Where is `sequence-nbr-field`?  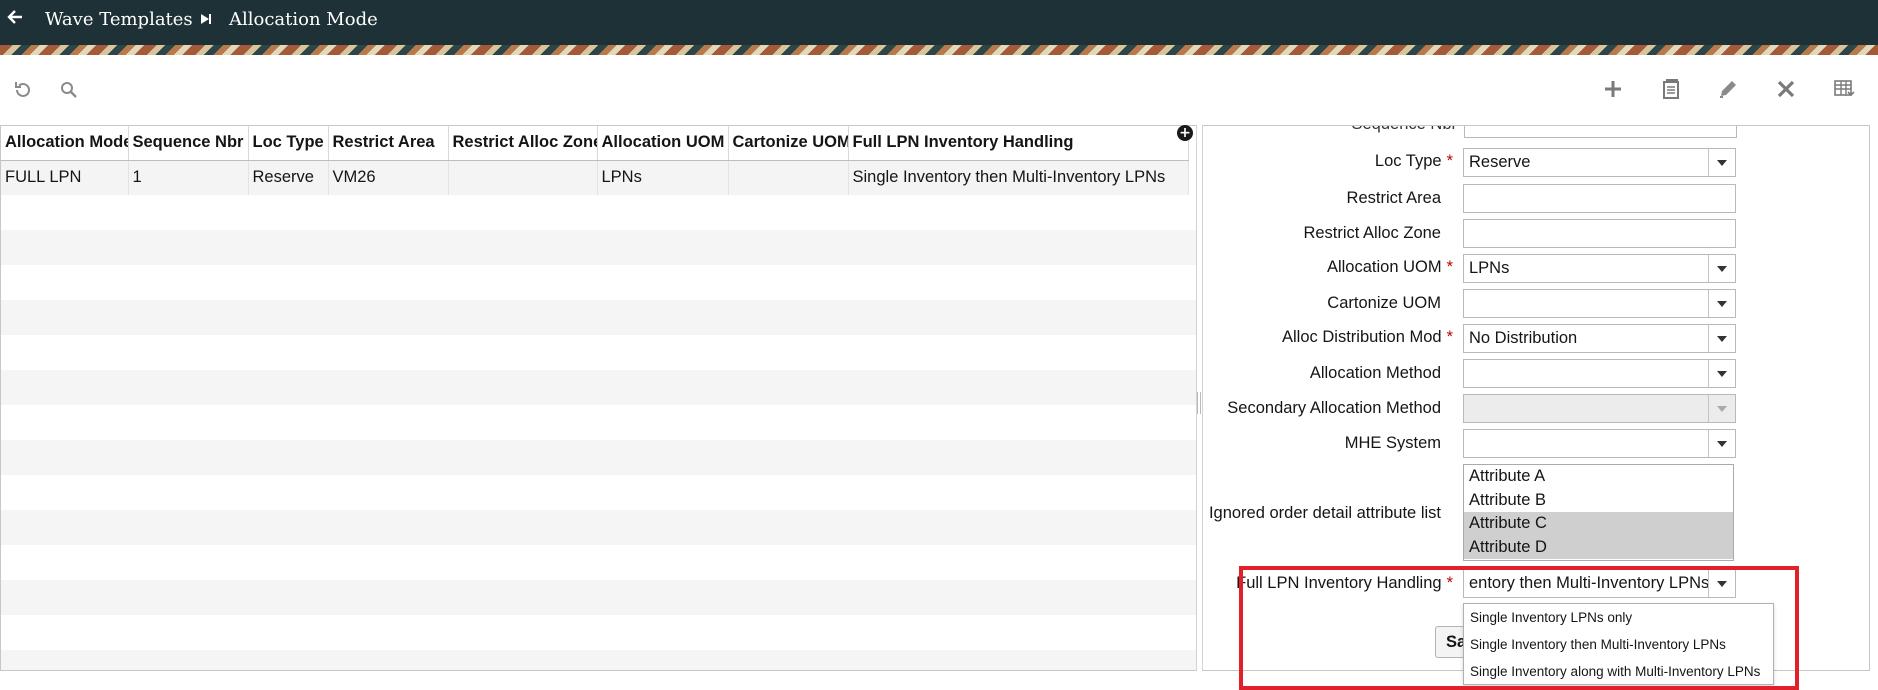 sequence-nbr-field is located at coordinates (1600, 132).